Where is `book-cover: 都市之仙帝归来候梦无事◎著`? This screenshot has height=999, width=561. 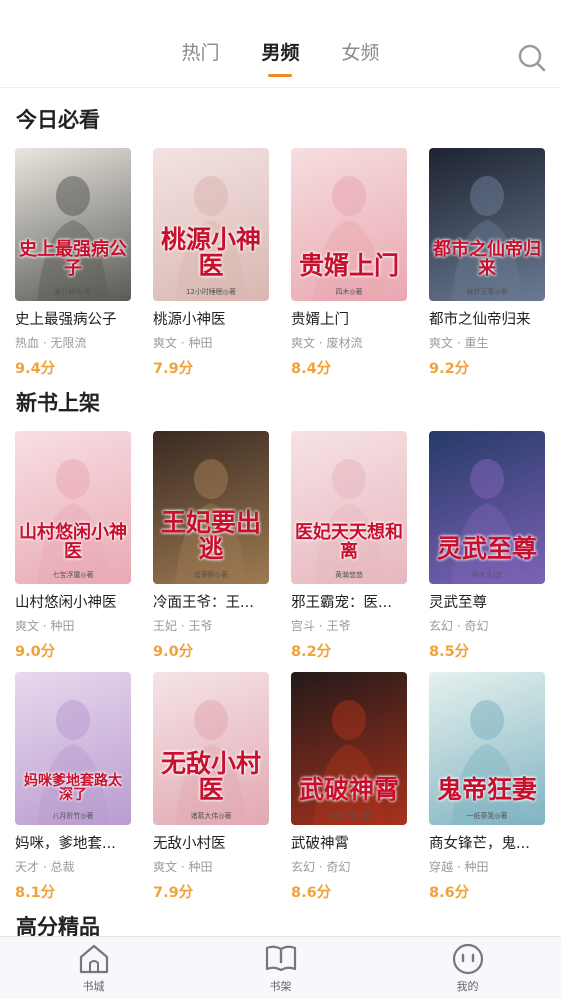
book-cover: 都市之仙帝归来候梦无事◎著 is located at coordinates (487, 224).